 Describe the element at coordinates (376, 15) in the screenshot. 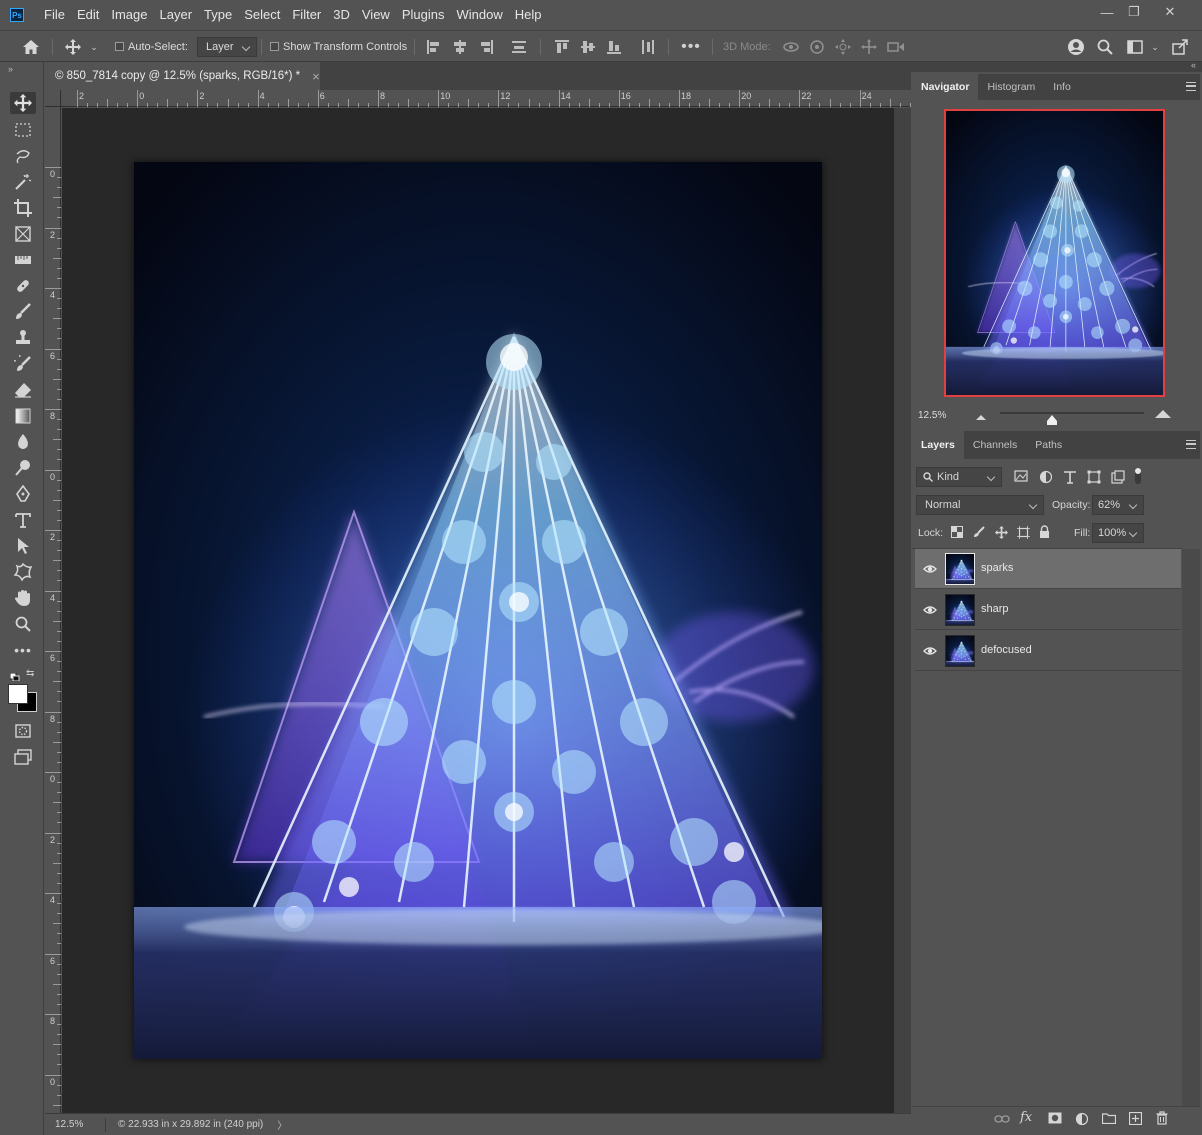

I see `menu-view: View` at that location.